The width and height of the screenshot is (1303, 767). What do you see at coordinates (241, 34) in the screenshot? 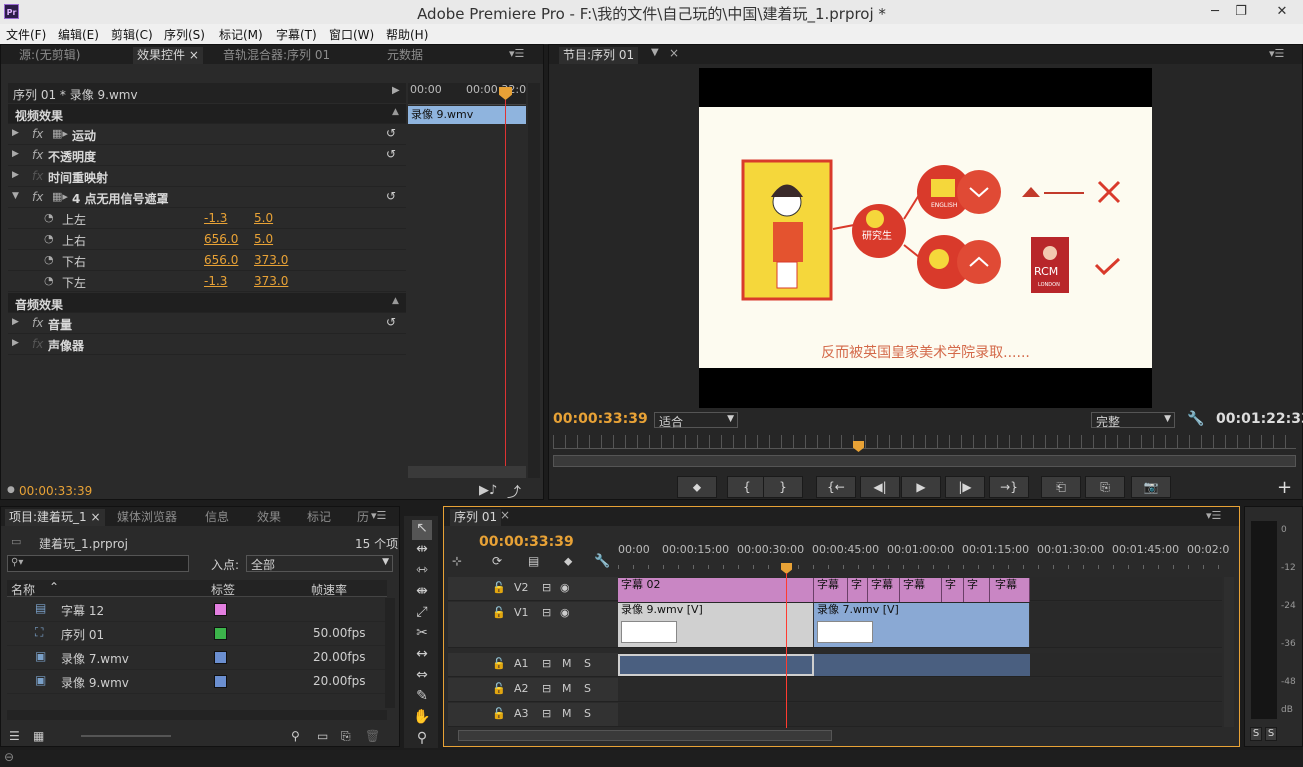
I see `menu-marker: 标记(M)` at bounding box center [241, 34].